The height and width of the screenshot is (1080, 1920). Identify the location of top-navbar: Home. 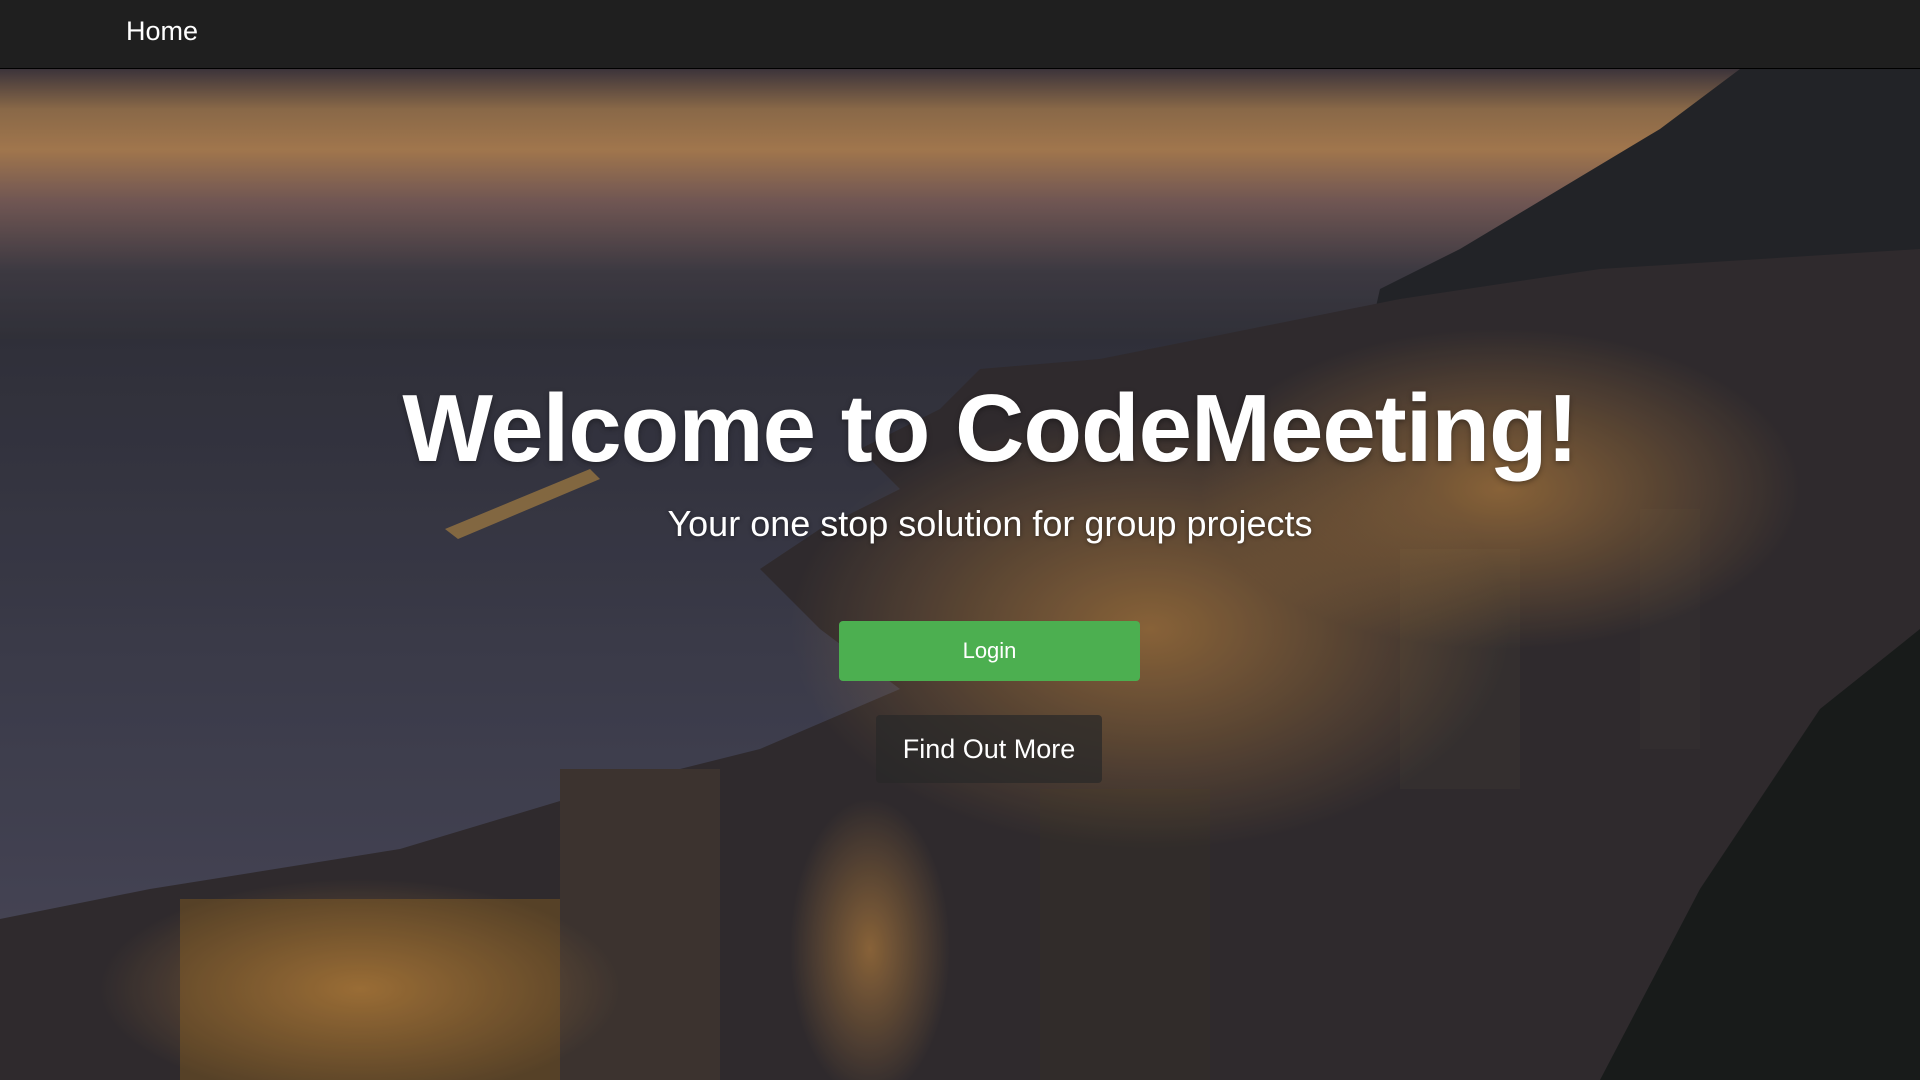
(960, 34).